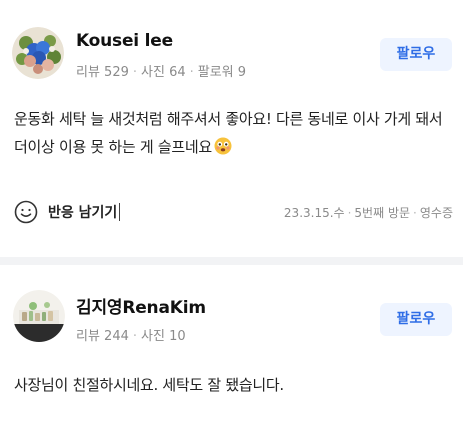  What do you see at coordinates (222, 72) in the screenshot?
I see `follower-count: 팔로워 9` at bounding box center [222, 72].